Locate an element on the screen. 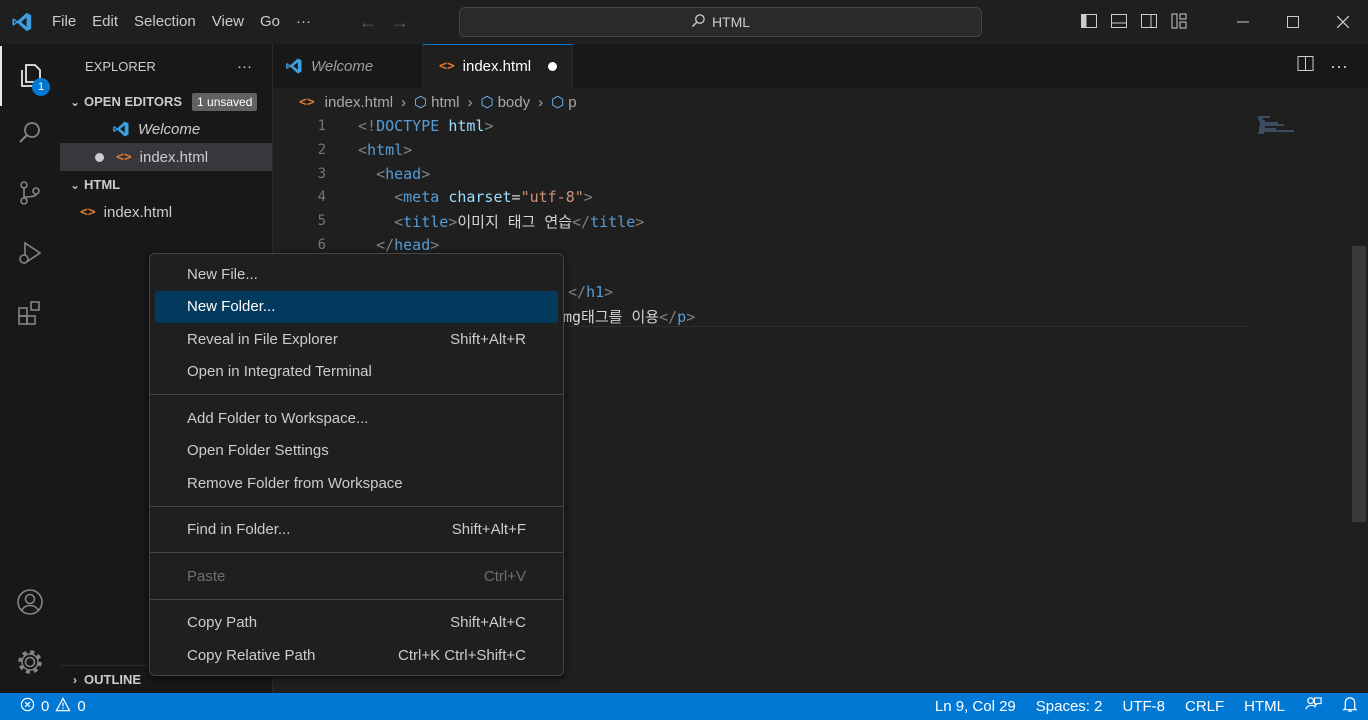  menu-item-paste: Paste Ctrl+V is located at coordinates (356, 576).